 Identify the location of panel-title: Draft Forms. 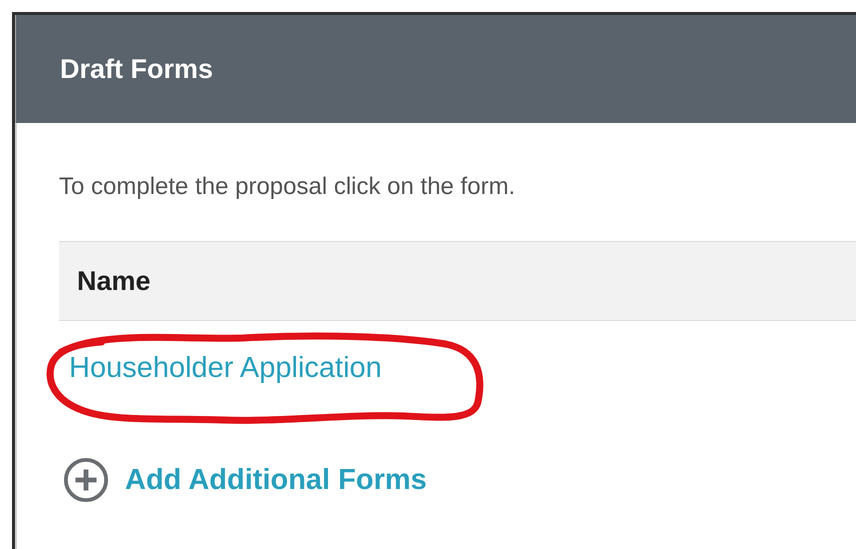
(137, 69).